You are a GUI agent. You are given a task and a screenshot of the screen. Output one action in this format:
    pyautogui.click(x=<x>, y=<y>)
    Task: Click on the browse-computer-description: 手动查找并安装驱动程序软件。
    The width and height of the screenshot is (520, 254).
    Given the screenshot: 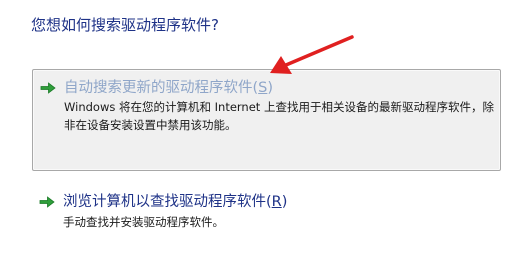 What is the action you would take?
    pyautogui.click(x=143, y=222)
    